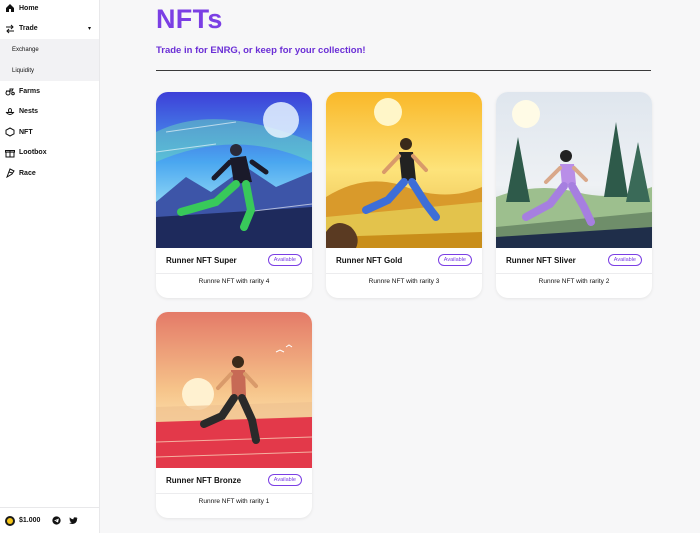 The width and height of the screenshot is (700, 533). Describe the element at coordinates (30, 520) in the screenshot. I see `token-price: $1.000` at that location.